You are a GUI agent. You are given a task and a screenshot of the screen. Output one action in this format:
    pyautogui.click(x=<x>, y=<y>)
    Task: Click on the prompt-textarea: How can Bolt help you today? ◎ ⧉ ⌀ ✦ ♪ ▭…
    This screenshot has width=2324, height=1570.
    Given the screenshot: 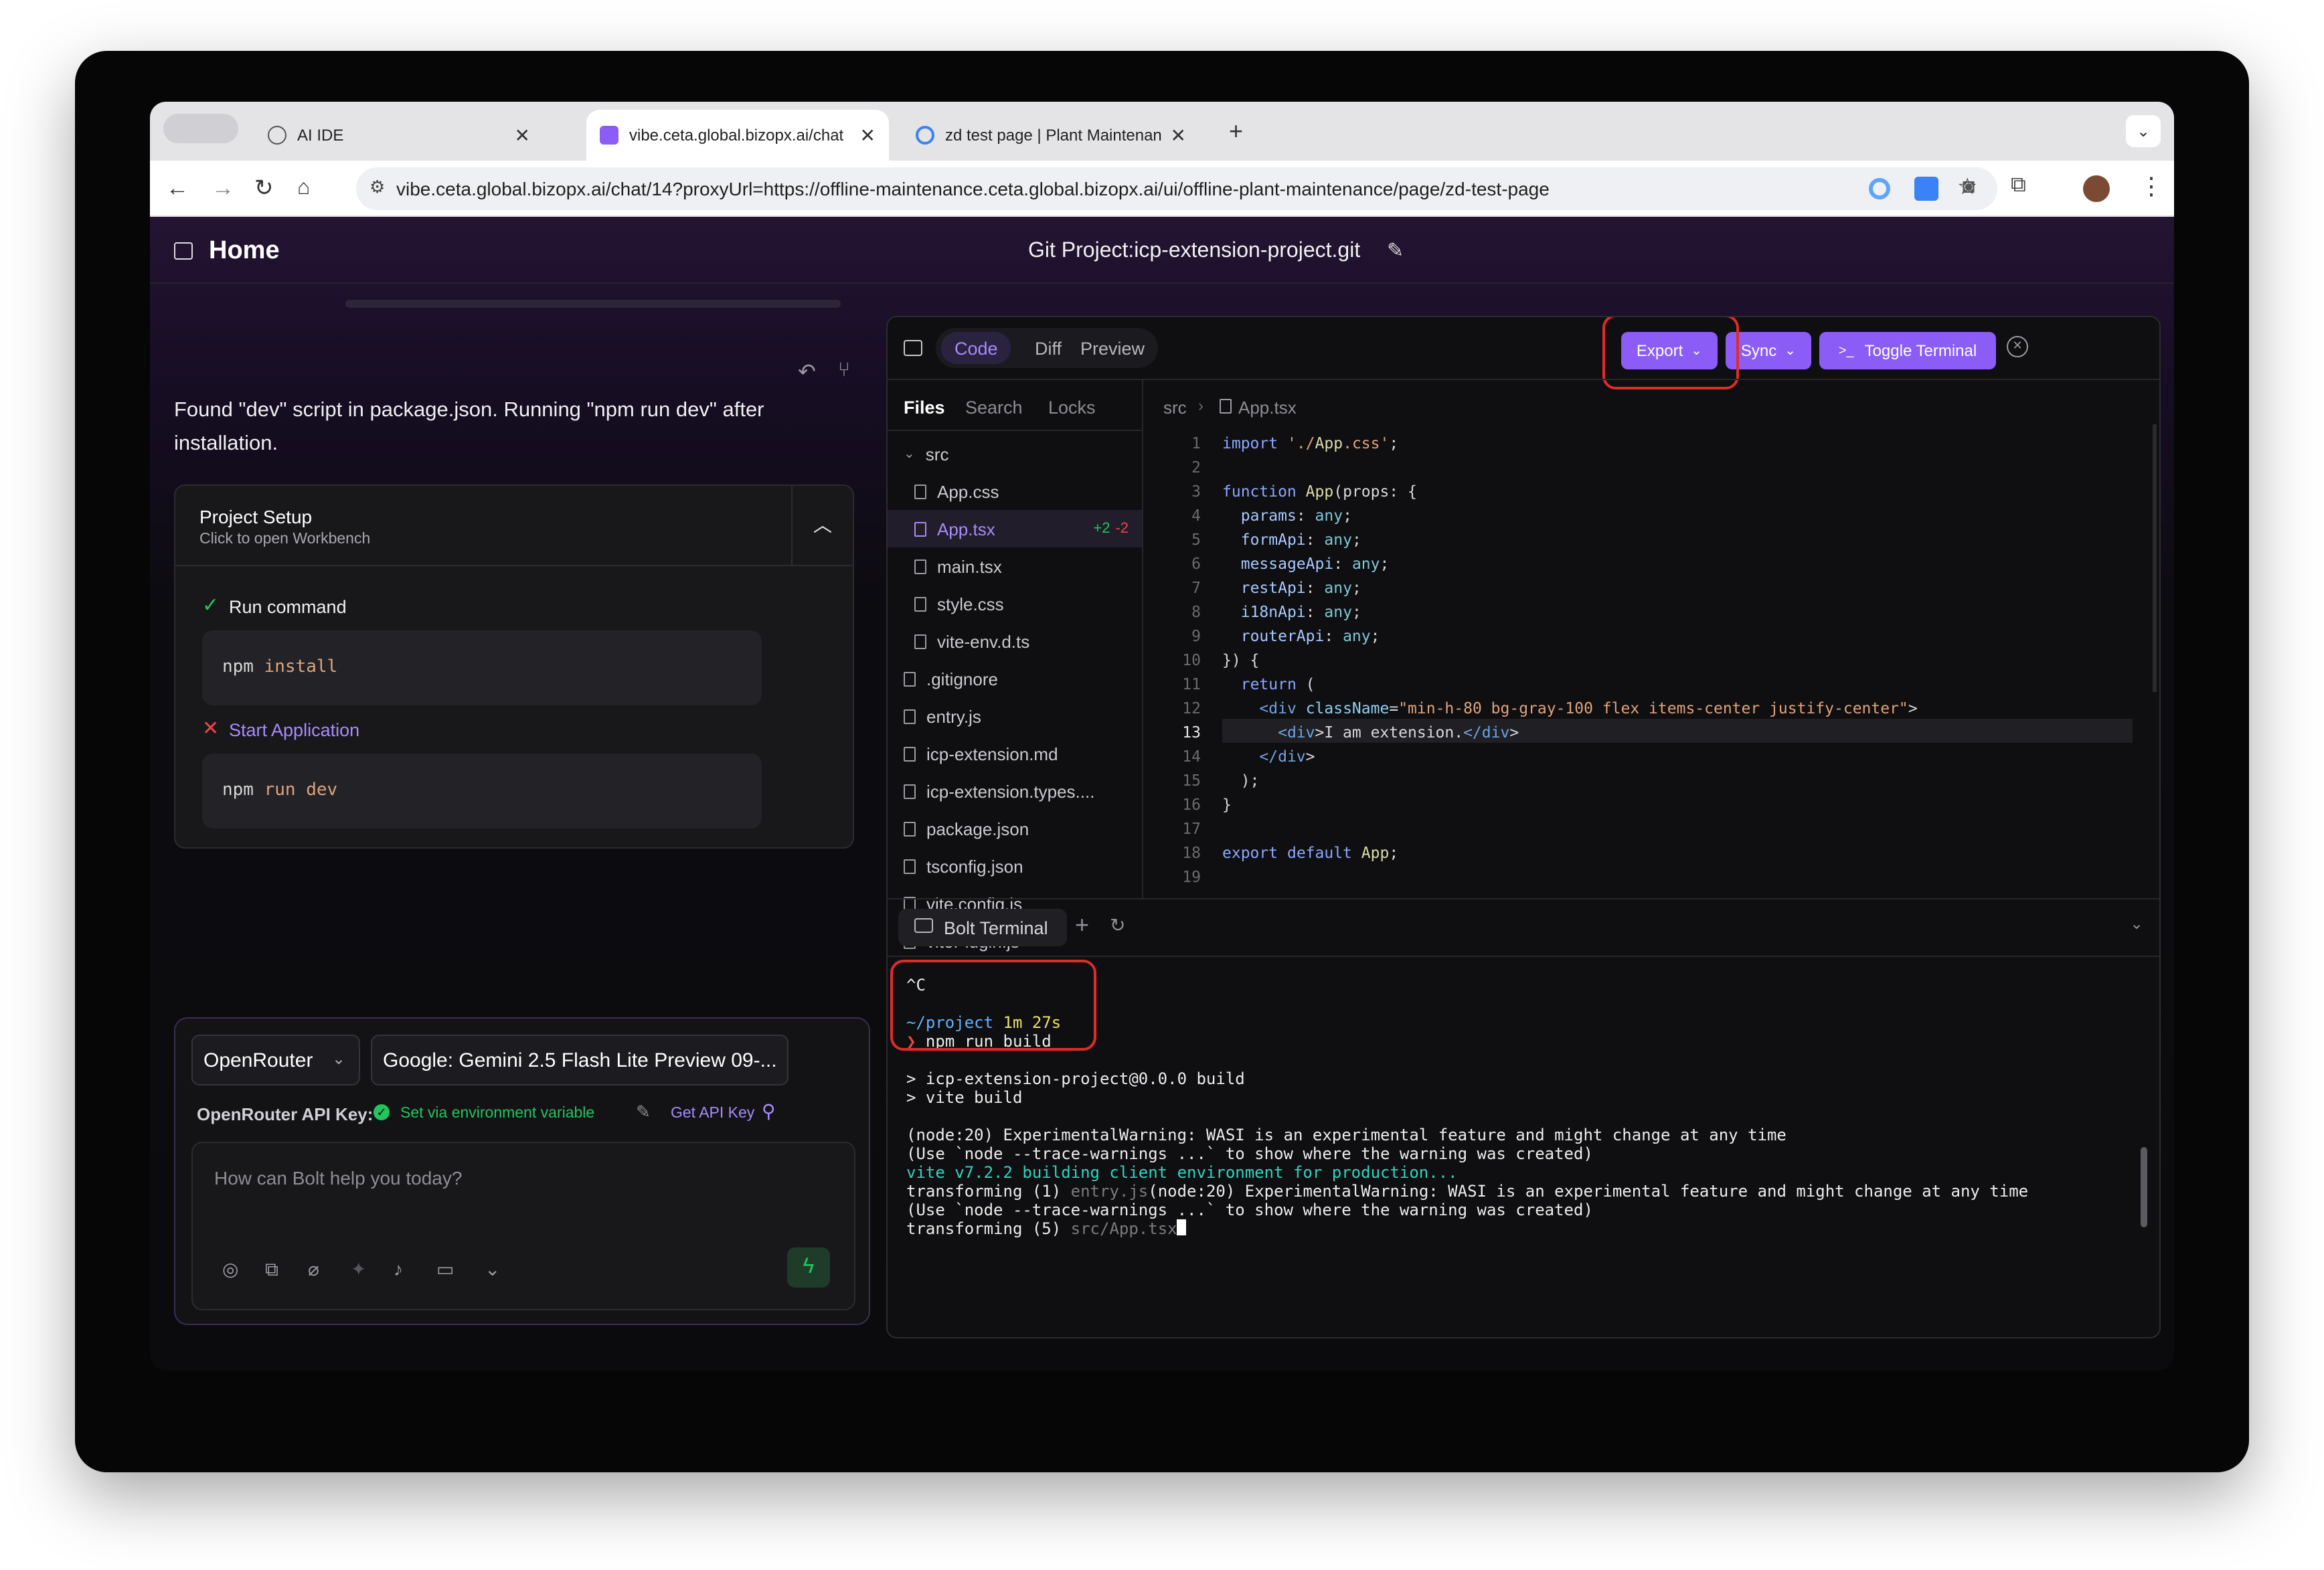 What is the action you would take?
    pyautogui.click(x=523, y=1226)
    